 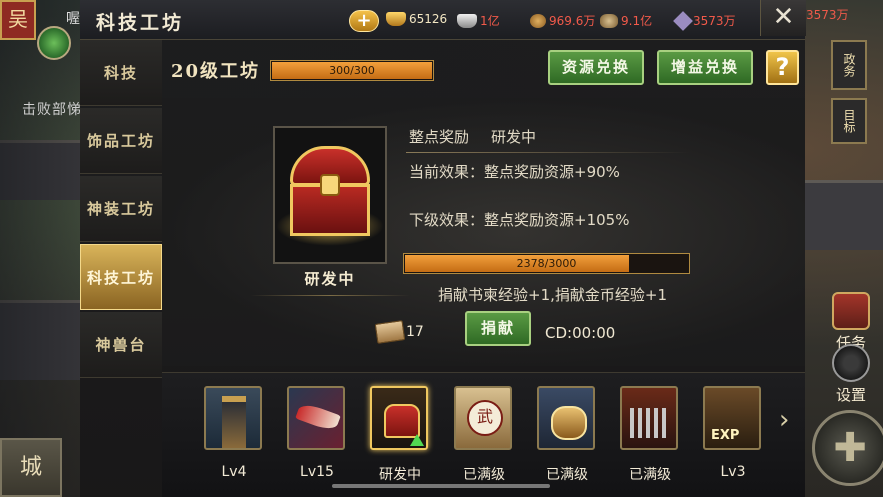 I want to click on plus-cross-icon: ✚, so click(x=850, y=448).